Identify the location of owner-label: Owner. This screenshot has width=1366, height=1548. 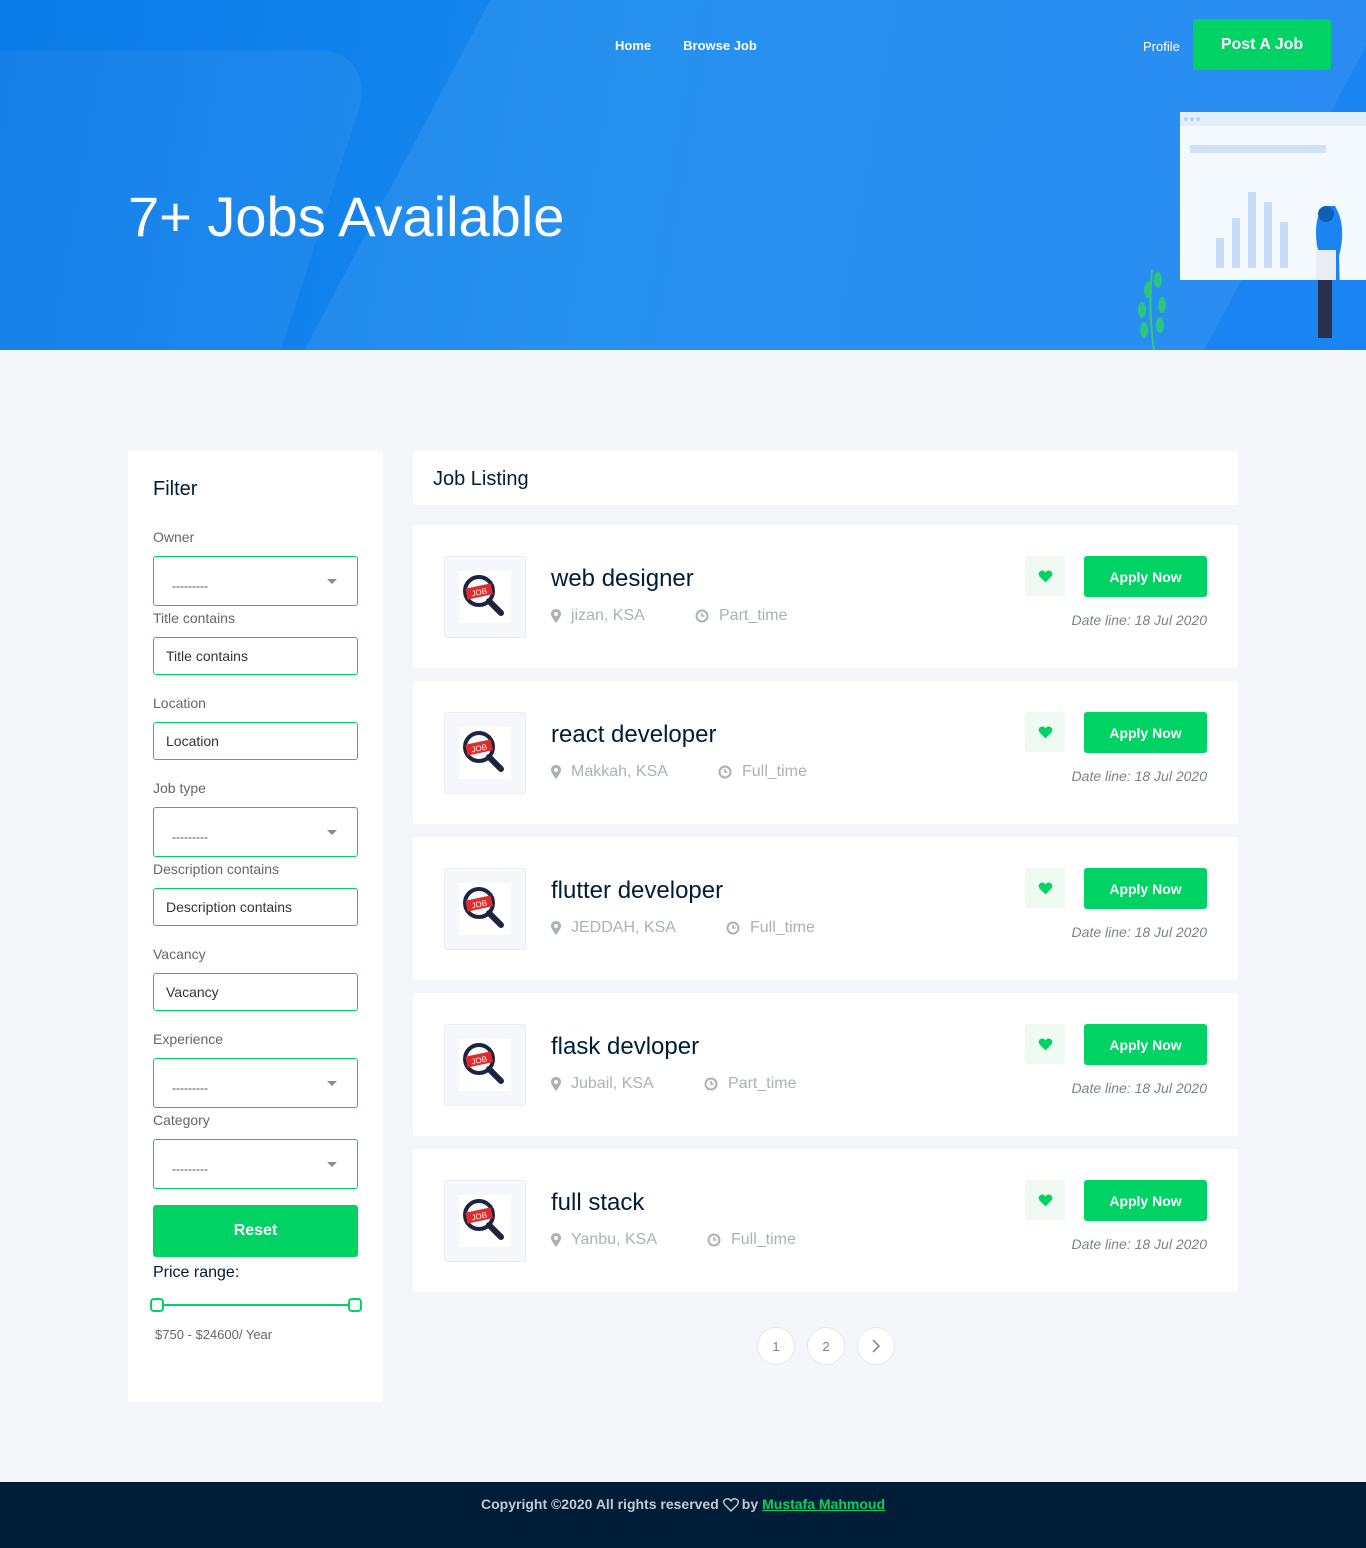
(174, 537).